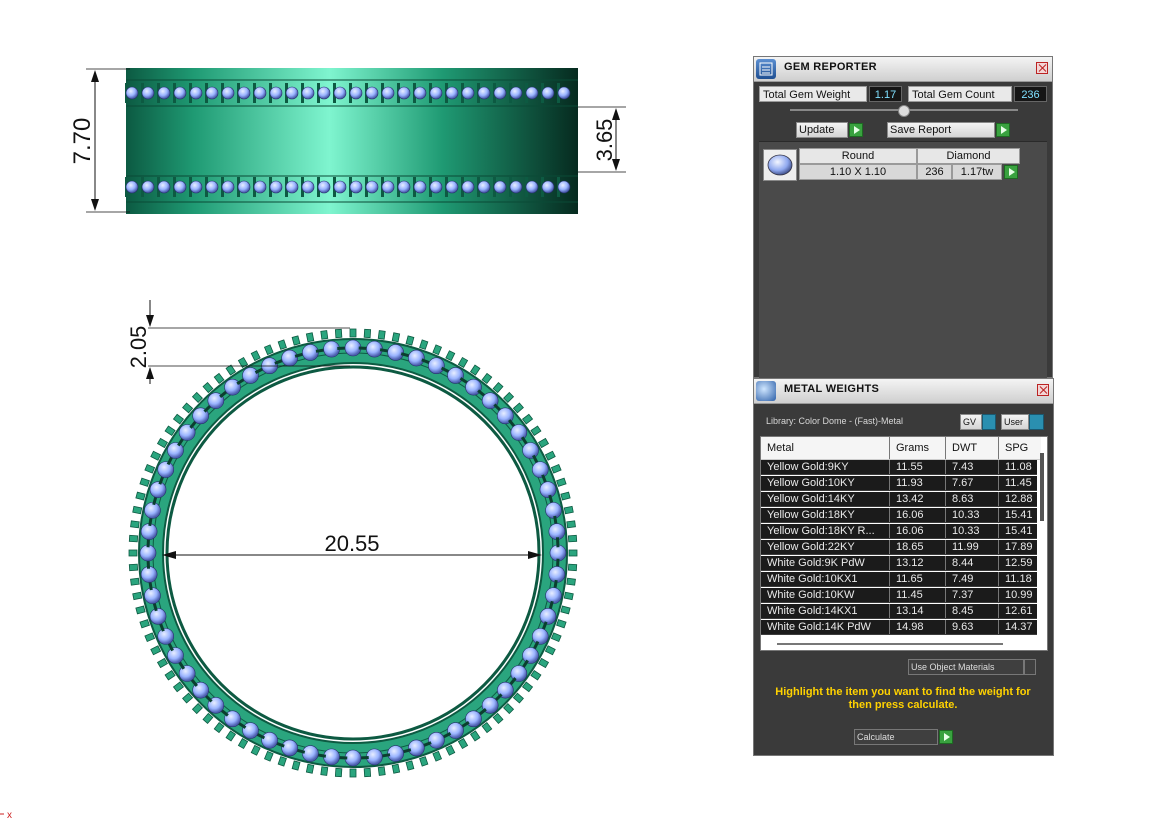  I want to click on table-row: White Gold:9K PdW 13.12 8.44 12.59, so click(899, 563).